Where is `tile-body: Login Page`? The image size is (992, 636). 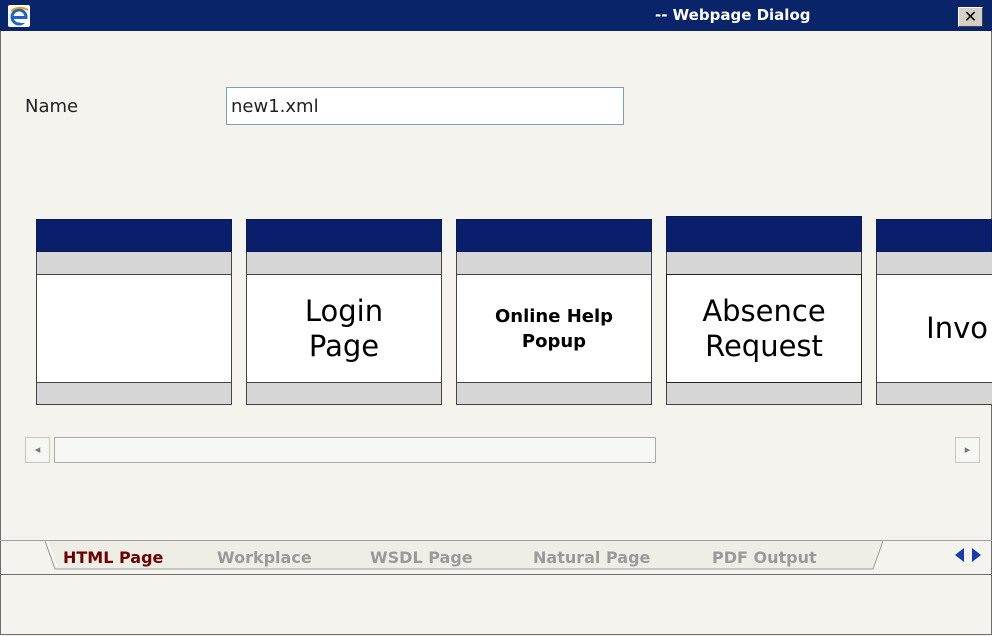 tile-body: Login Page is located at coordinates (344, 328).